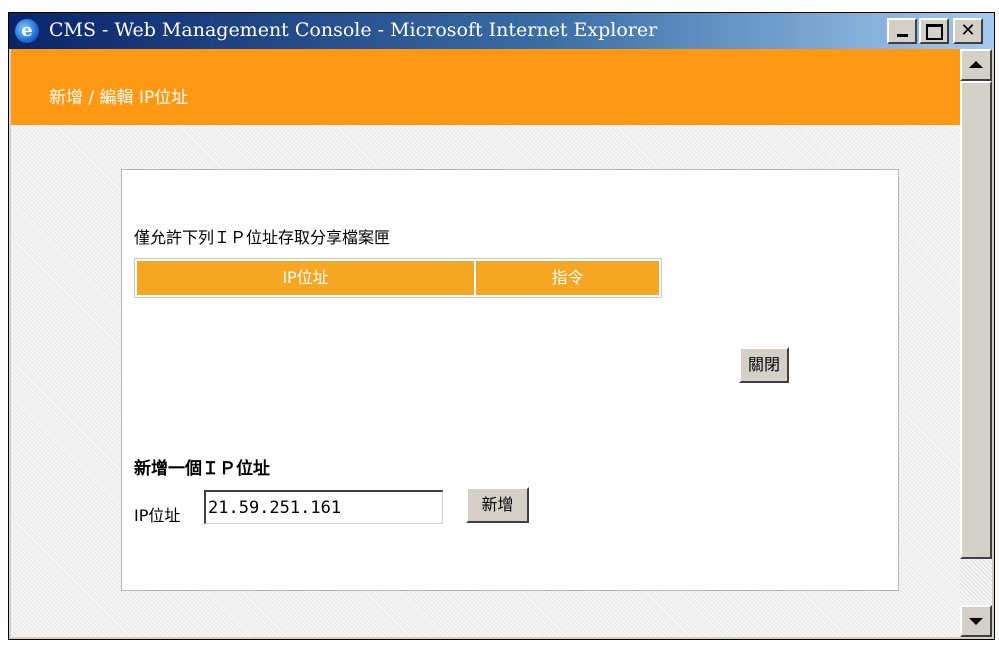 Image resolution: width=999 pixels, height=646 pixels. Describe the element at coordinates (157, 515) in the screenshot. I see `ip-field-label: IP位址` at that location.